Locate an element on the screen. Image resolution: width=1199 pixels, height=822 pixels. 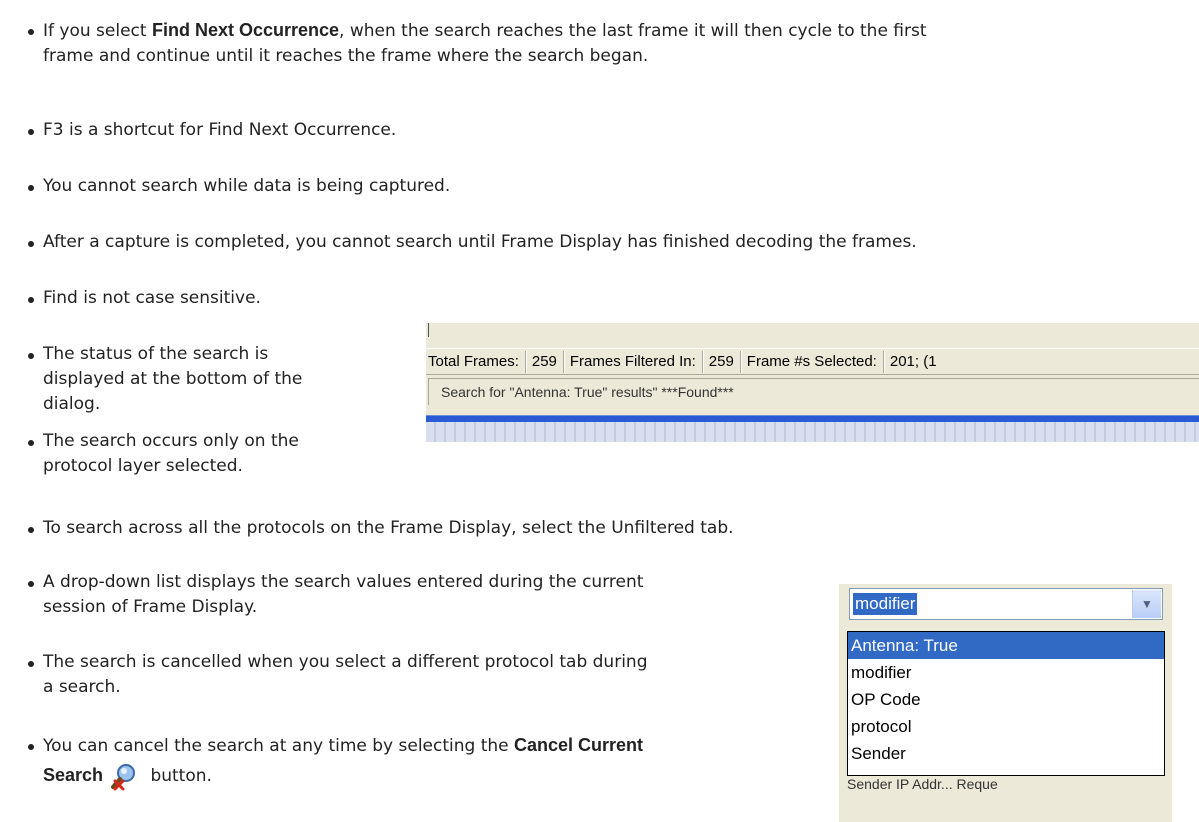
list-item: modifier is located at coordinates (1006, 672).